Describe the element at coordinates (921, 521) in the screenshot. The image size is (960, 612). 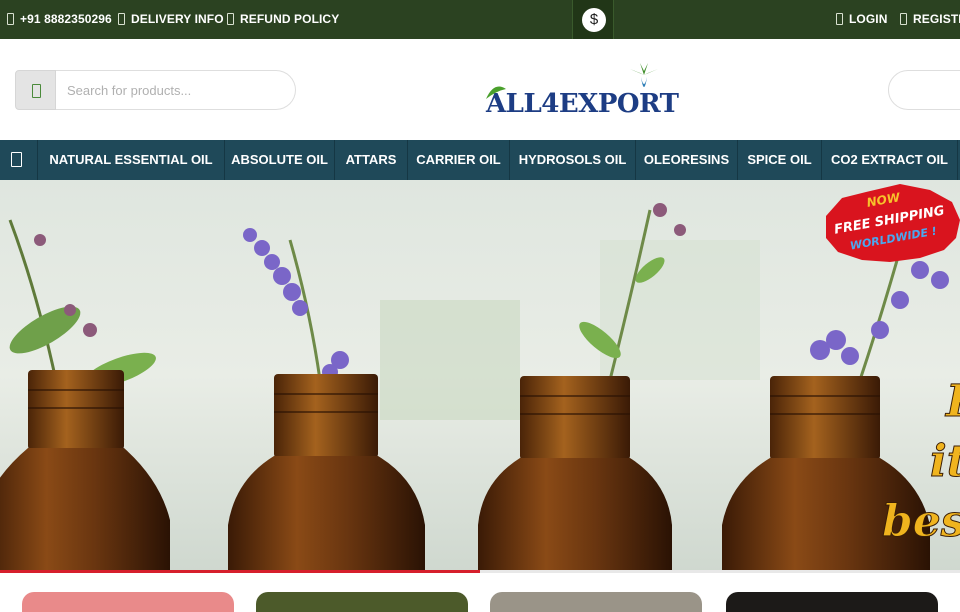
I see `slogan-line-3: best p` at that location.